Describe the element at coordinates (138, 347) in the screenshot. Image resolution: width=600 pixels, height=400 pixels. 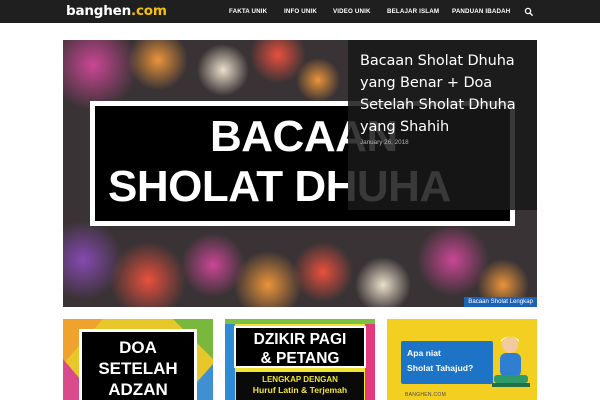
I see `thumbnail-text-line: DOA` at that location.